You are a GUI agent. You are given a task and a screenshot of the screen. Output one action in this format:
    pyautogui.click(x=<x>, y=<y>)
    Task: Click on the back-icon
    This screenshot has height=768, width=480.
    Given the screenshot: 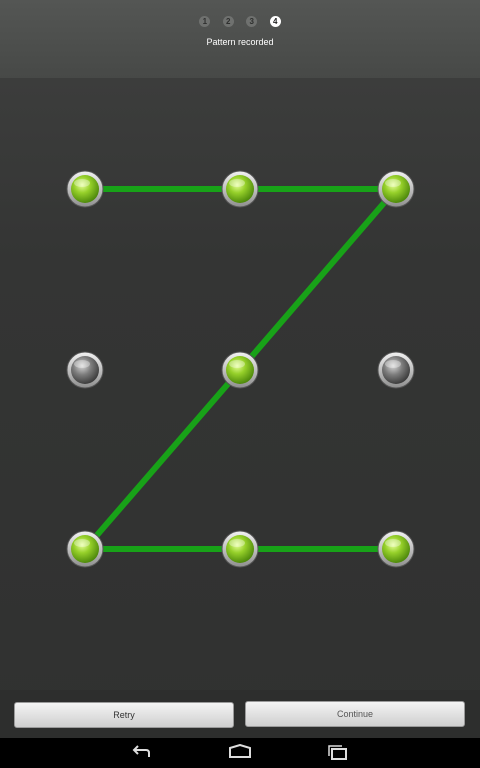 What is the action you would take?
    pyautogui.click(x=142, y=753)
    